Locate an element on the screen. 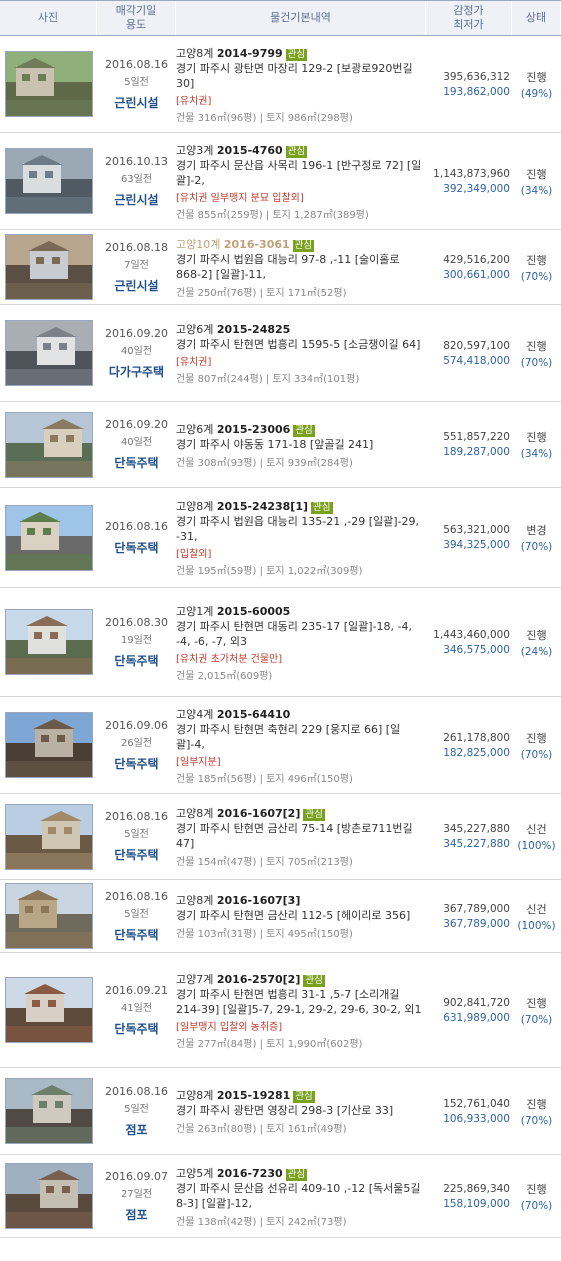 Image resolution: width=561 pixels, height=1261 pixels. court-name: 고양8계 is located at coordinates (195, 53).